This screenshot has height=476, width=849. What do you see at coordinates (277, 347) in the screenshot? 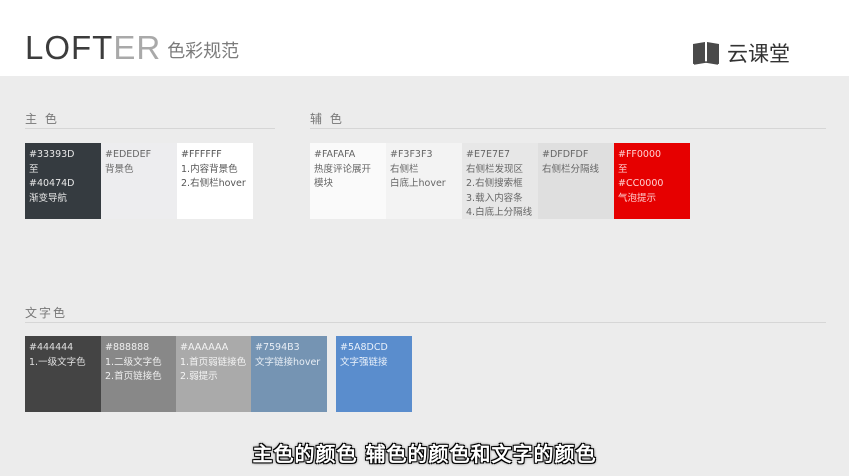
I see `swatch-hex-label: #7594B3` at bounding box center [277, 347].